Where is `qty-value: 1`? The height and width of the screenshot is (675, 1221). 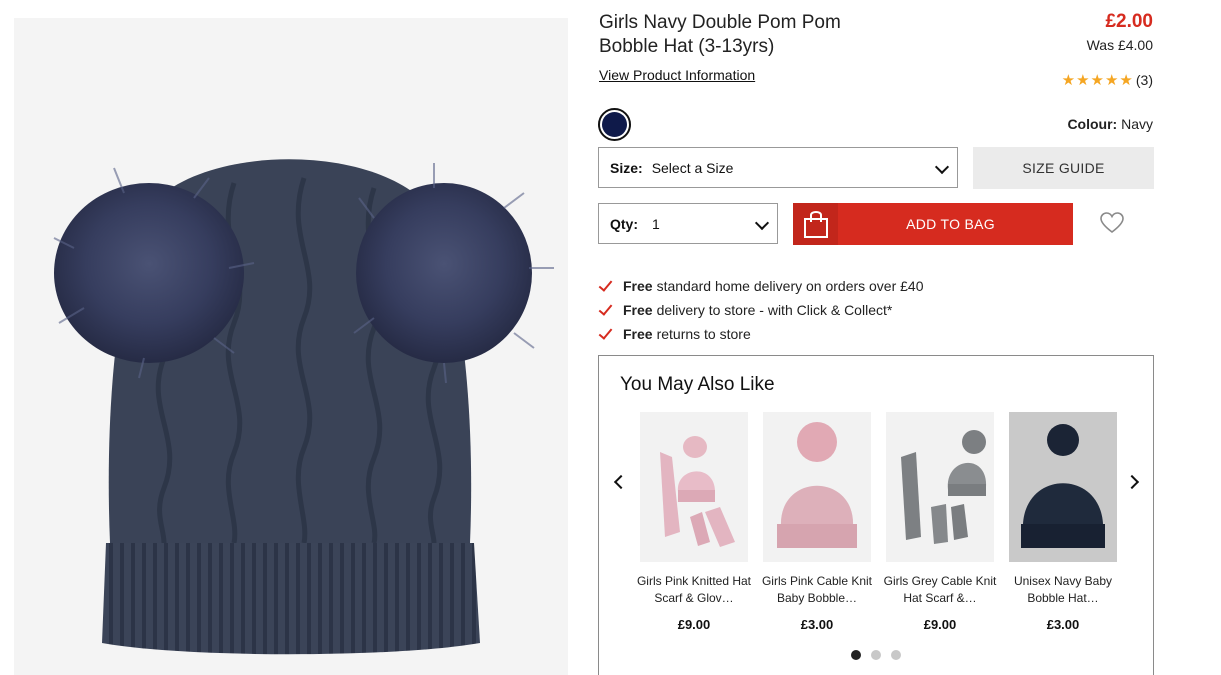 qty-value: 1 is located at coordinates (656, 223).